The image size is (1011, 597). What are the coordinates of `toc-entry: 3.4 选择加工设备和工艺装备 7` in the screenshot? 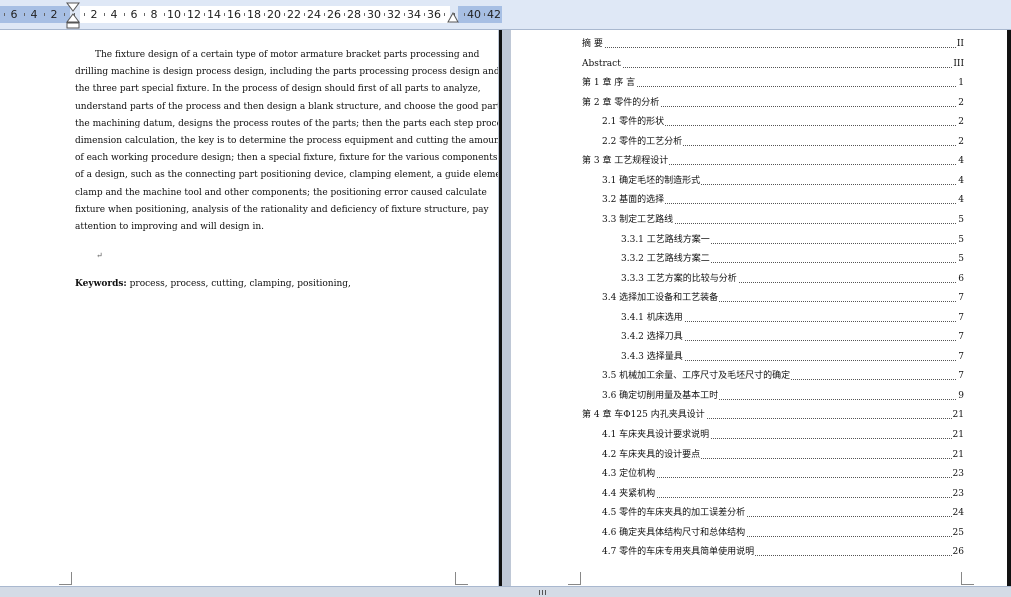 It's located at (783, 299).